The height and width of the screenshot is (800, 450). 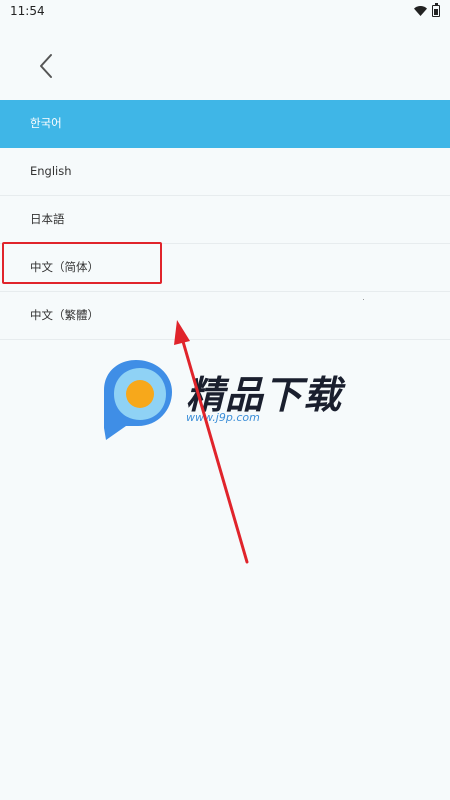 What do you see at coordinates (82, 263) in the screenshot?
I see `annotation-highlight-box` at bounding box center [82, 263].